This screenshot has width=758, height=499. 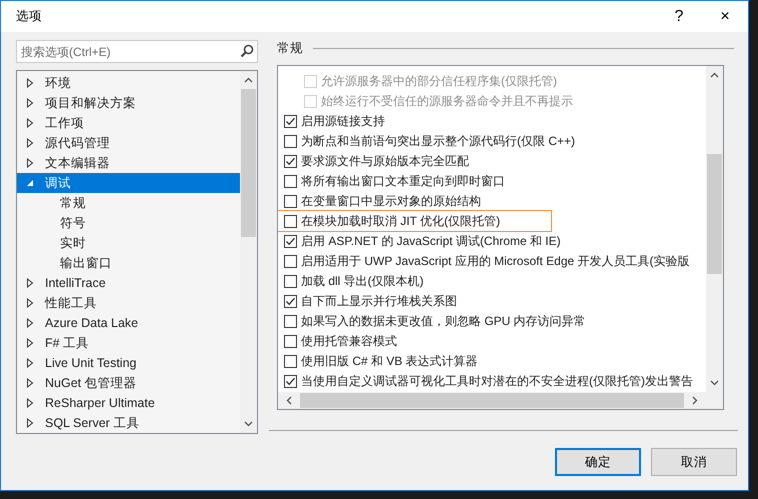 What do you see at coordinates (400, 221) in the screenshot?
I see `option-label: 在模块加载时取消 JIT 优化(仅限托管)` at bounding box center [400, 221].